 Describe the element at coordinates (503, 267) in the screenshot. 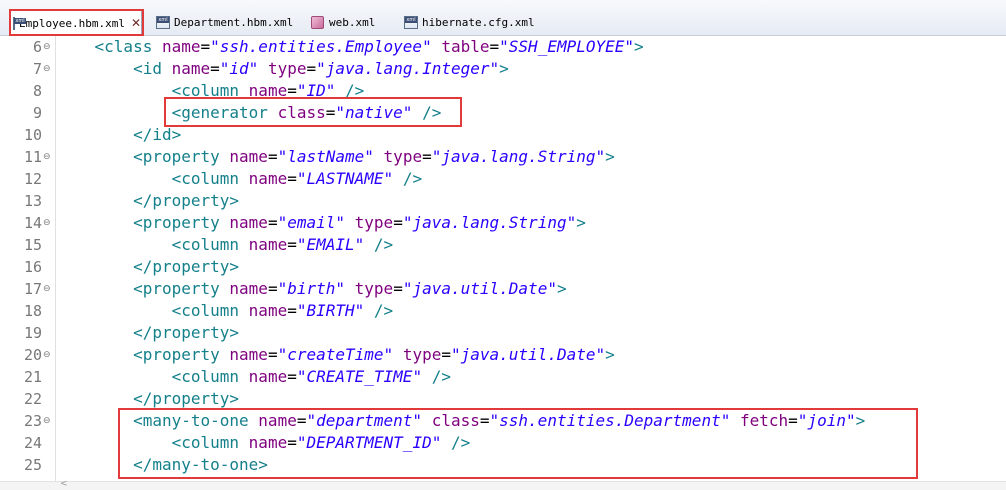

I see `code-line: 16 </property>` at that location.